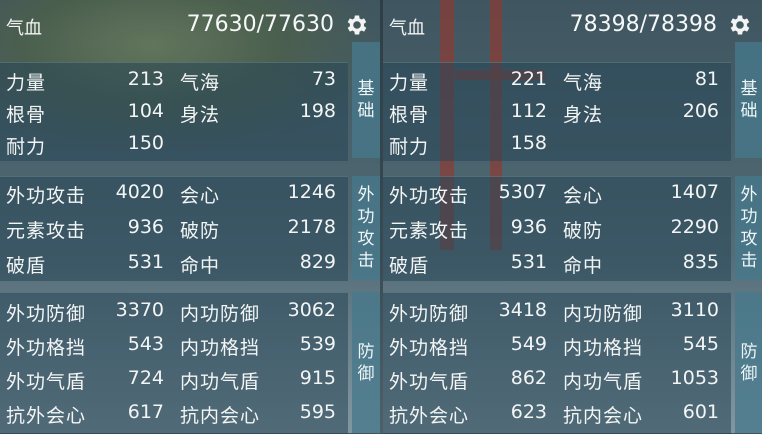 Image resolution: width=762 pixels, height=434 pixels. I want to click on stat-name: 气海, so click(583, 83).